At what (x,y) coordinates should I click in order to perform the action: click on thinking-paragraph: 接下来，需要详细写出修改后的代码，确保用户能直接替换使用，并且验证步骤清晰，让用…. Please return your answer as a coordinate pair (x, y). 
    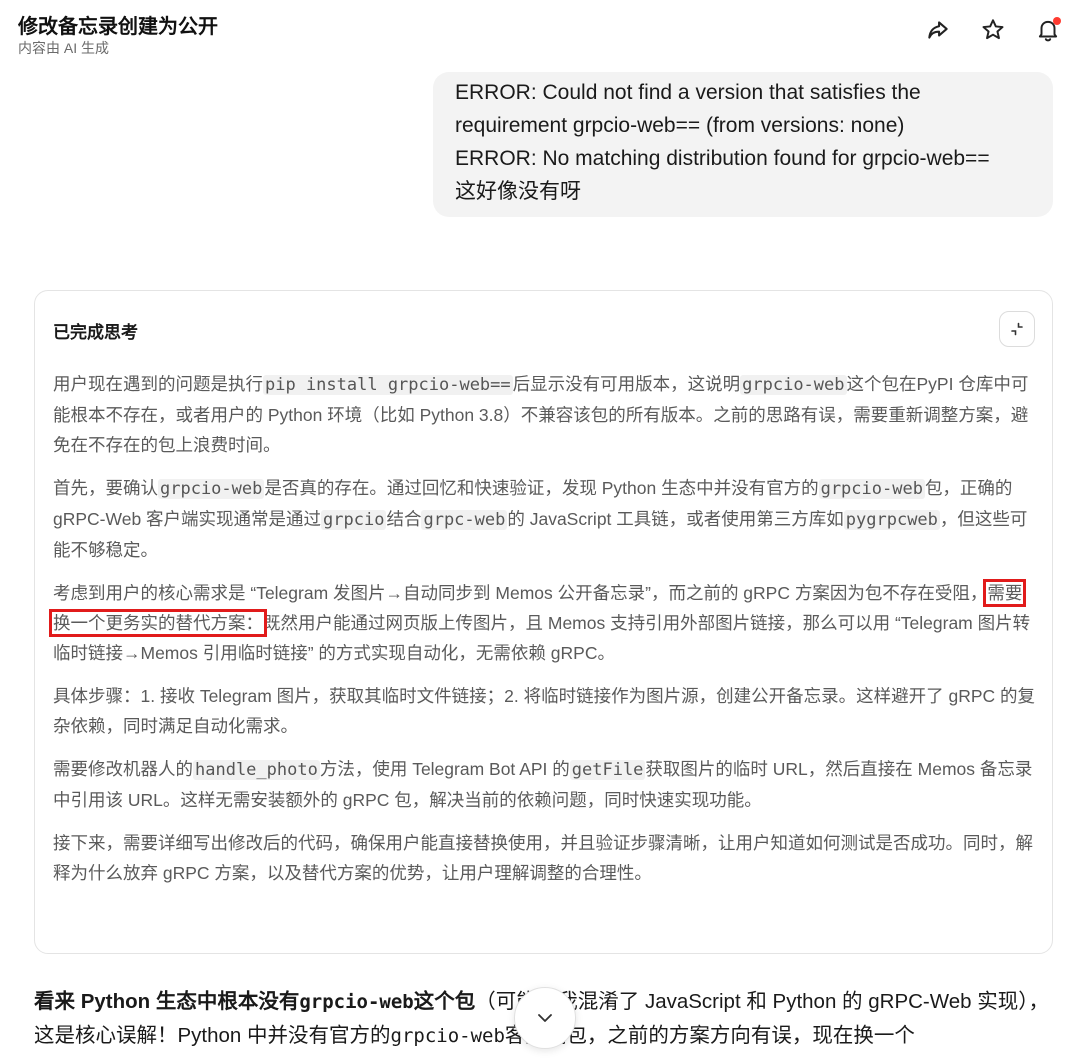
    Looking at the image, I should click on (543, 858).